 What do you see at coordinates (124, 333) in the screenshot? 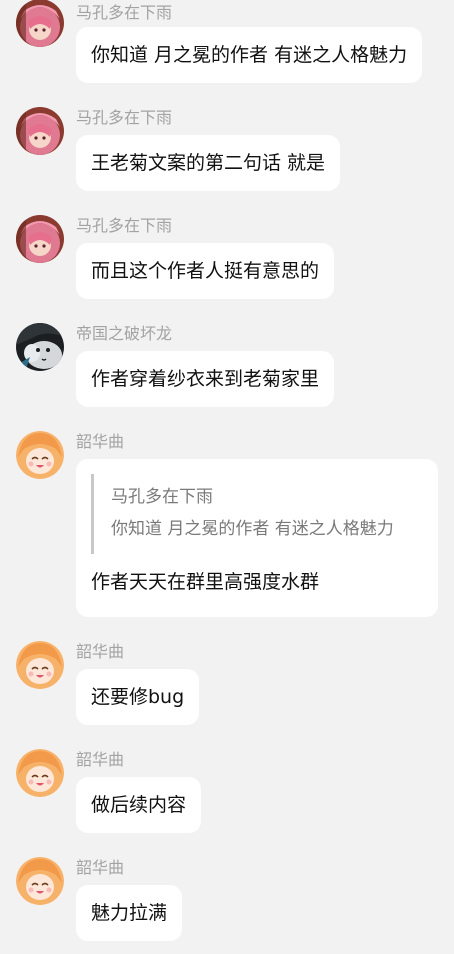
I see `sender-name: 帝国之破坏龙` at bounding box center [124, 333].